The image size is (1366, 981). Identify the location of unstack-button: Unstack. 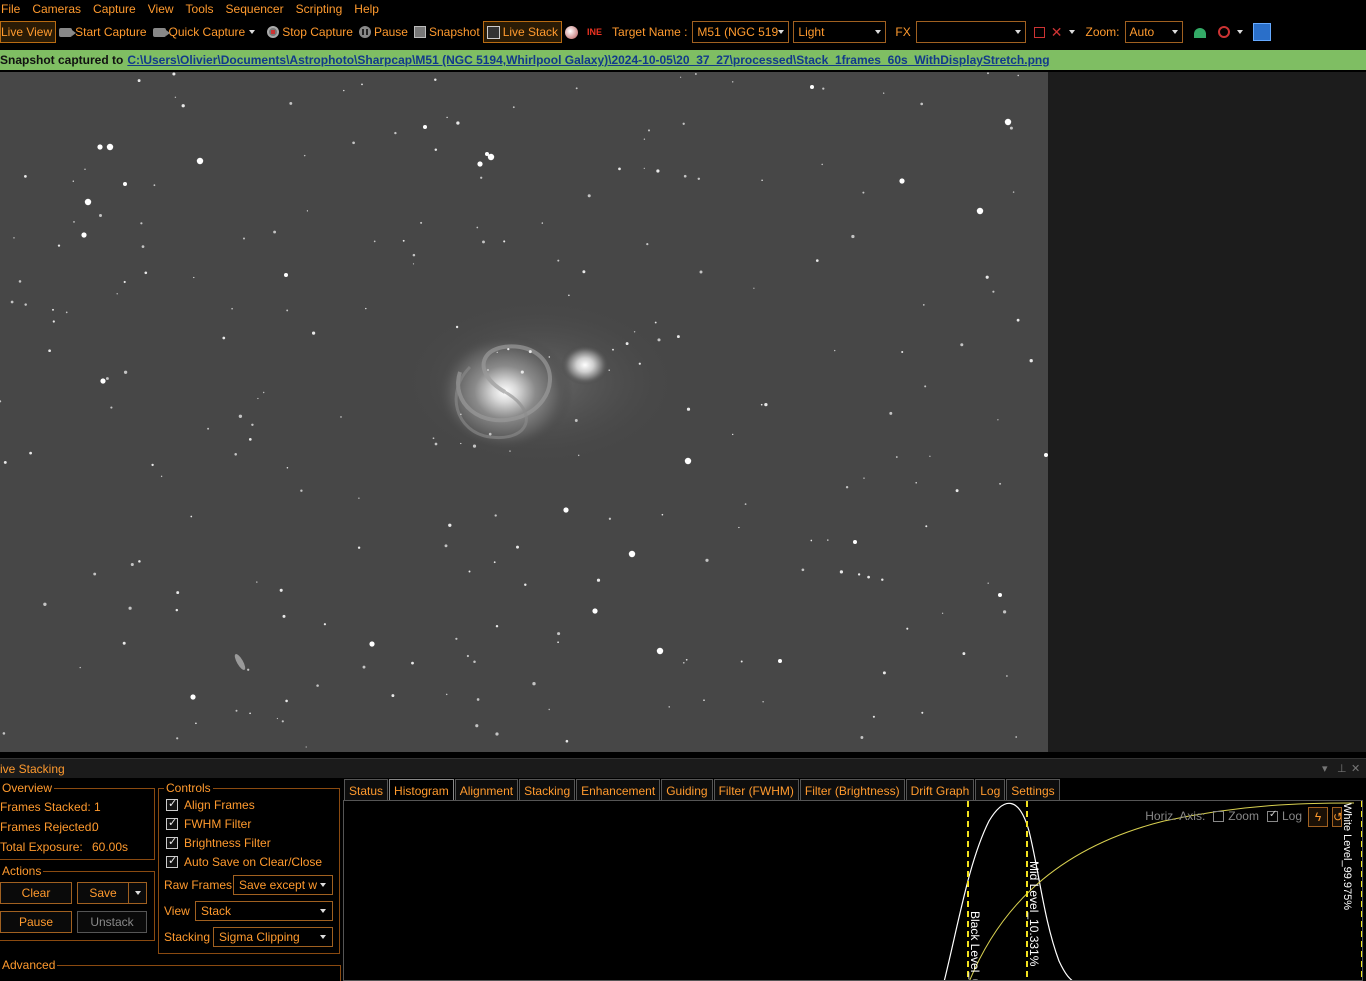
(112, 922).